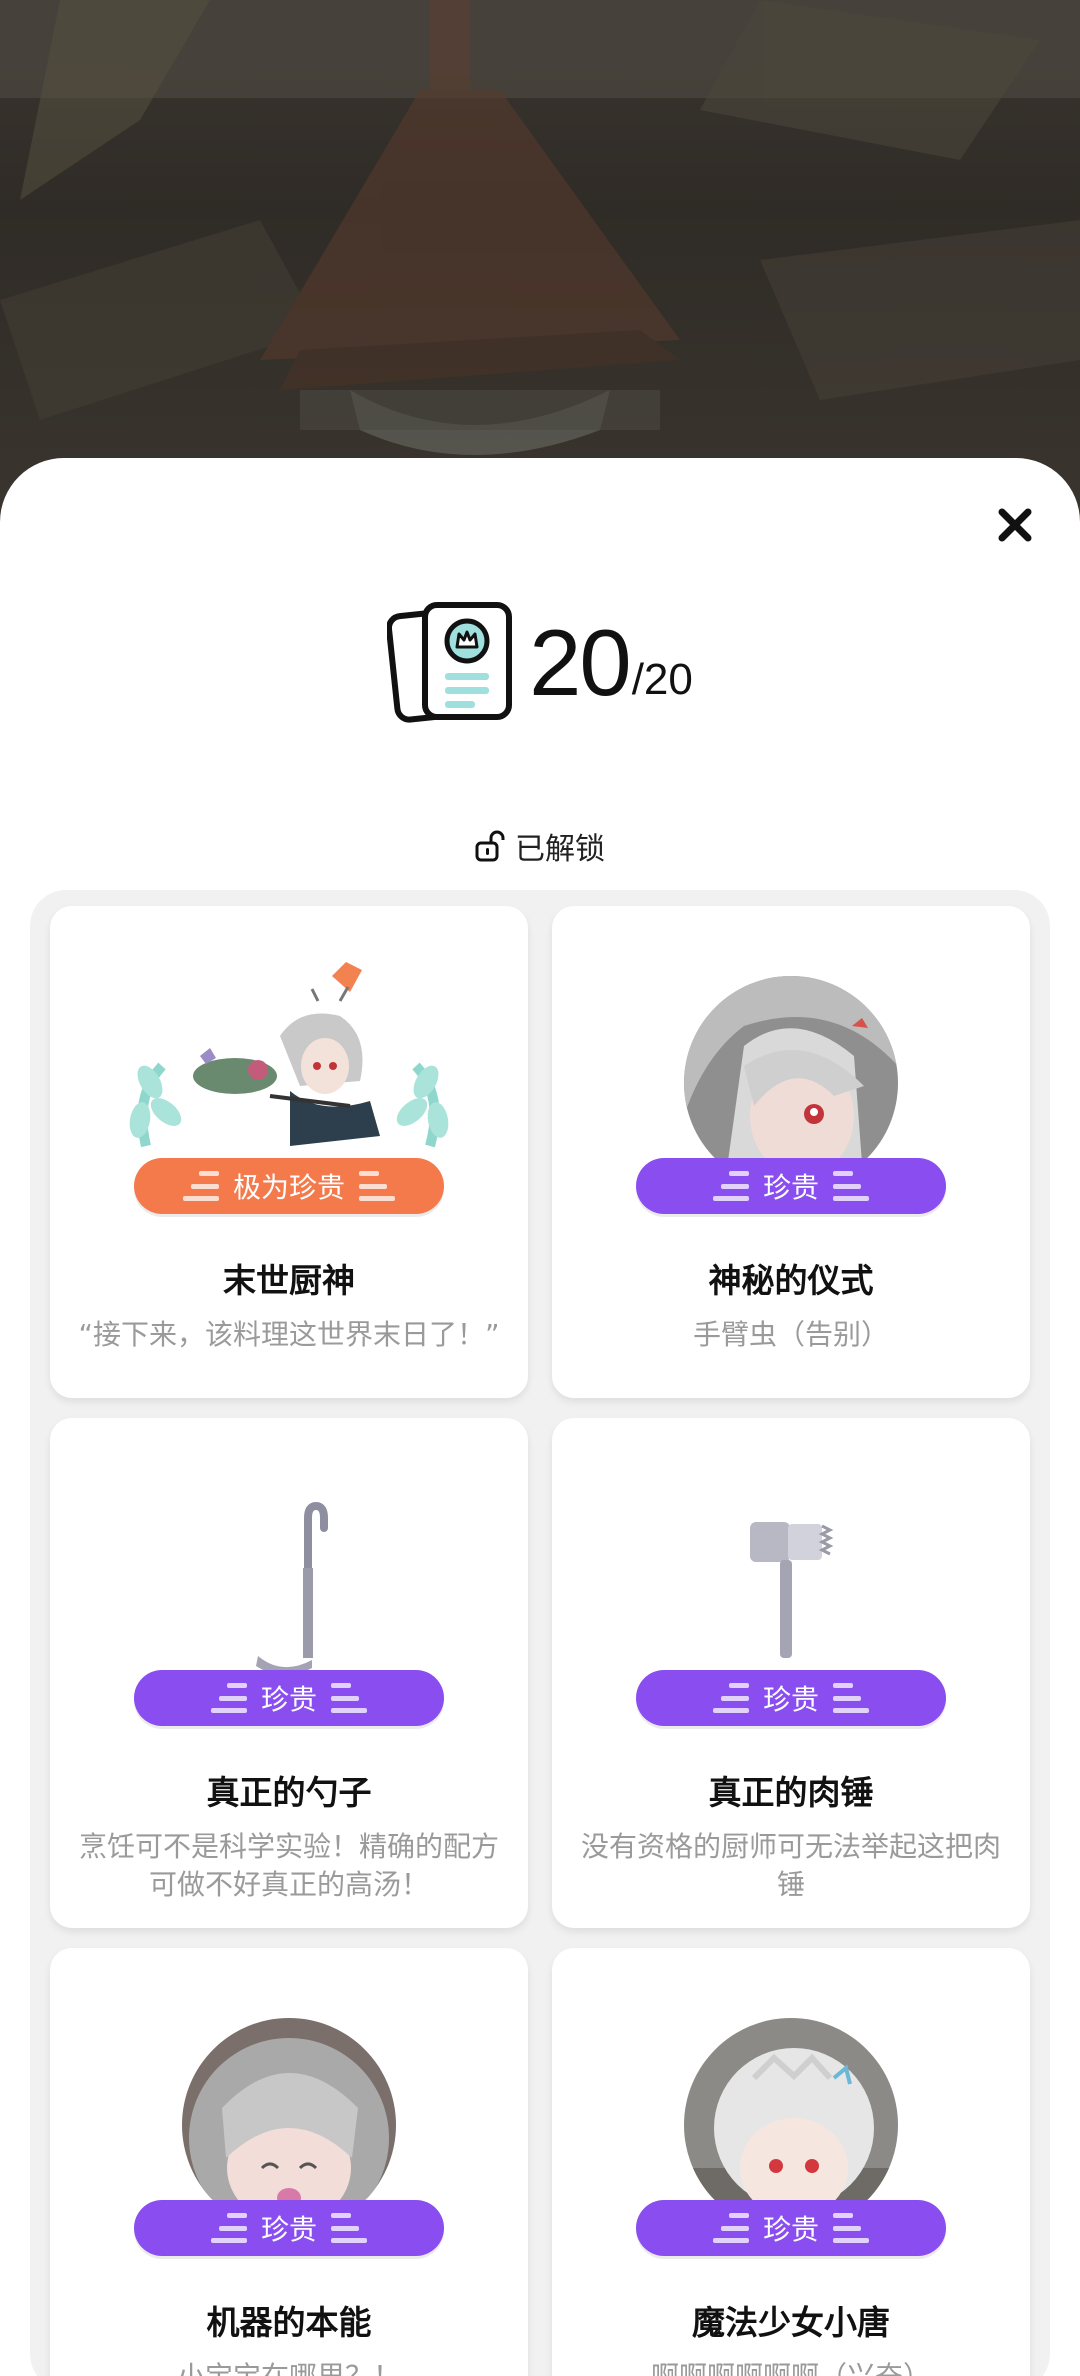  Describe the element at coordinates (289, 2322) in the screenshot. I see `card-title: 机器的本能` at that location.